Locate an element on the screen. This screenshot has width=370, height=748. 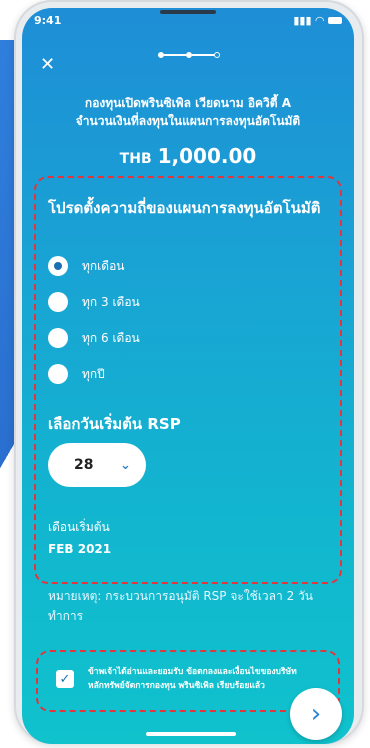
chevron-down-icon: ⌄ is located at coordinates (125, 465).